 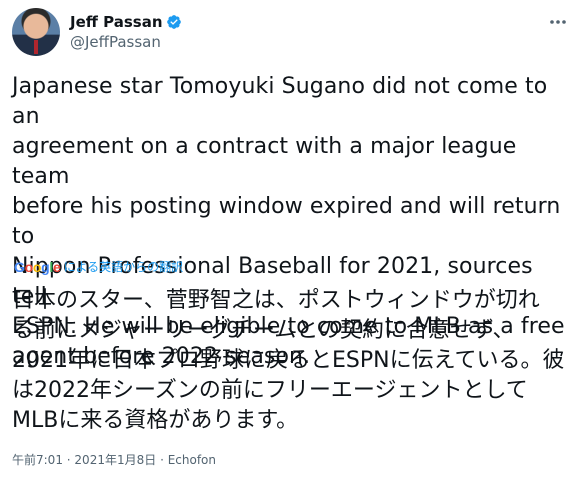 I want to click on display-name: Jeff Passan, so click(x=116, y=22).